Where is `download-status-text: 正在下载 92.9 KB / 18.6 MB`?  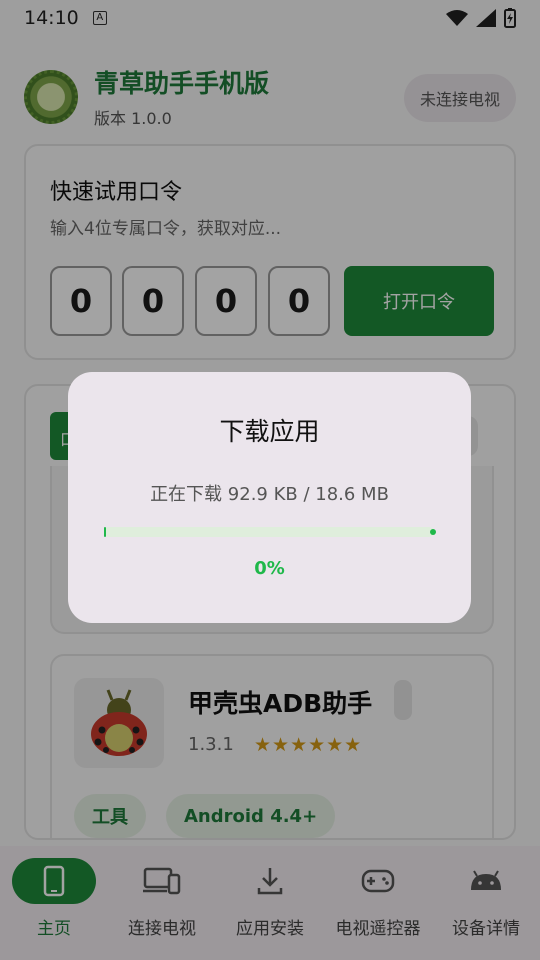 download-status-text: 正在下载 92.9 KB / 18.6 MB is located at coordinates (269, 494).